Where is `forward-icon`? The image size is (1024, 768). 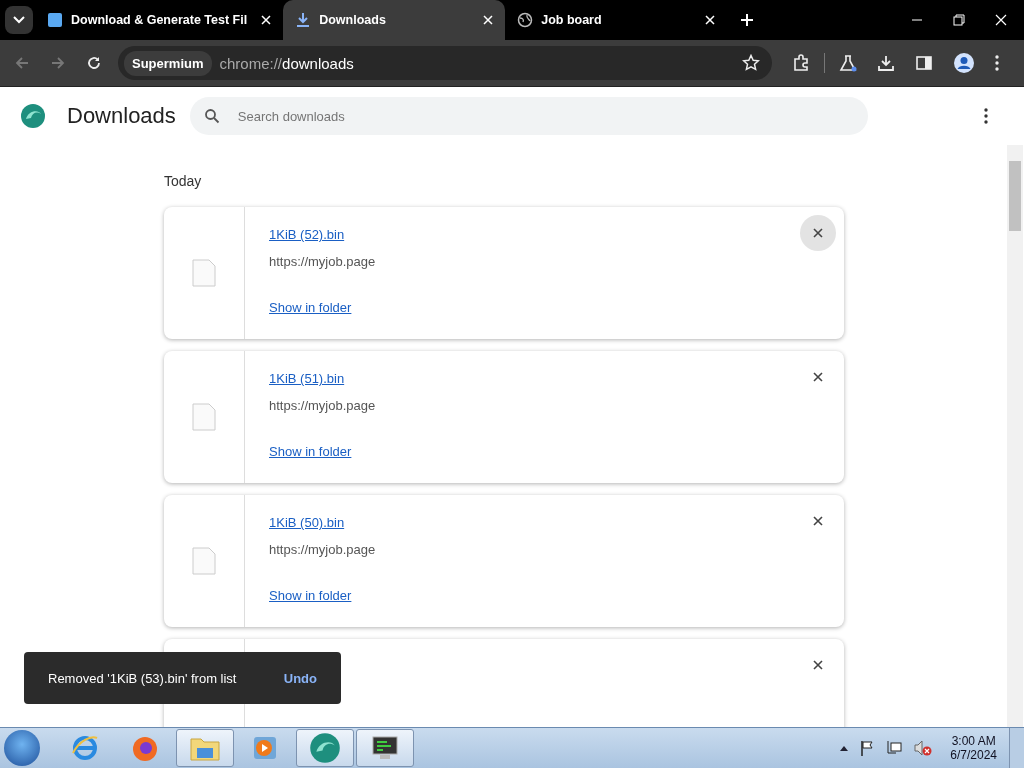 forward-icon is located at coordinates (58, 63).